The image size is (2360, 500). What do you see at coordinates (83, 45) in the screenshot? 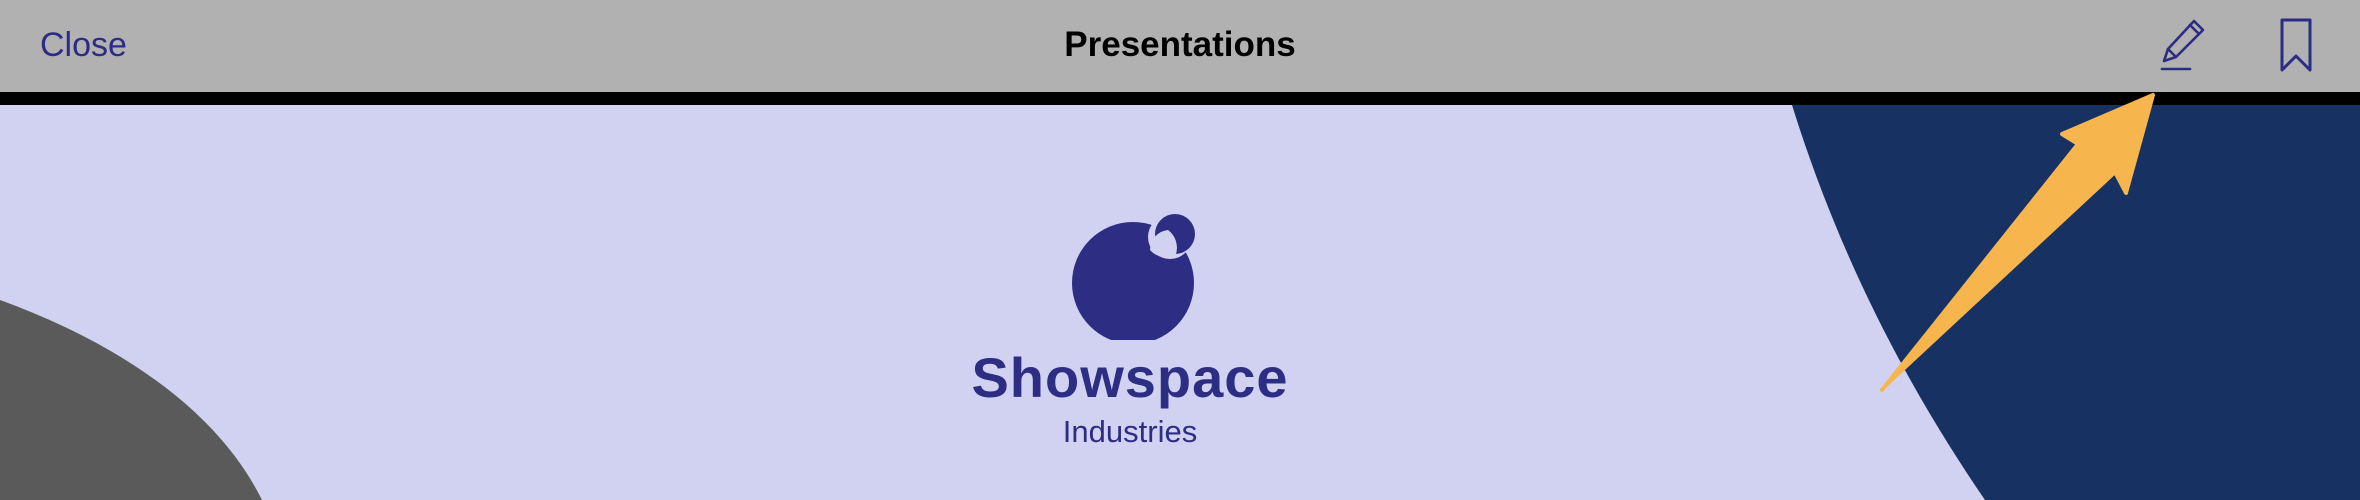
I see `close-button: Close` at bounding box center [83, 45].